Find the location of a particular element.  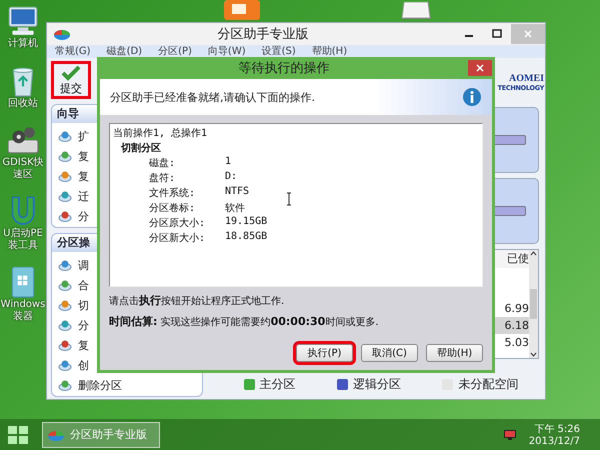

dialog-message: 分区助手已经准备就绪,请确认下面的操作. is located at coordinates (212, 97).